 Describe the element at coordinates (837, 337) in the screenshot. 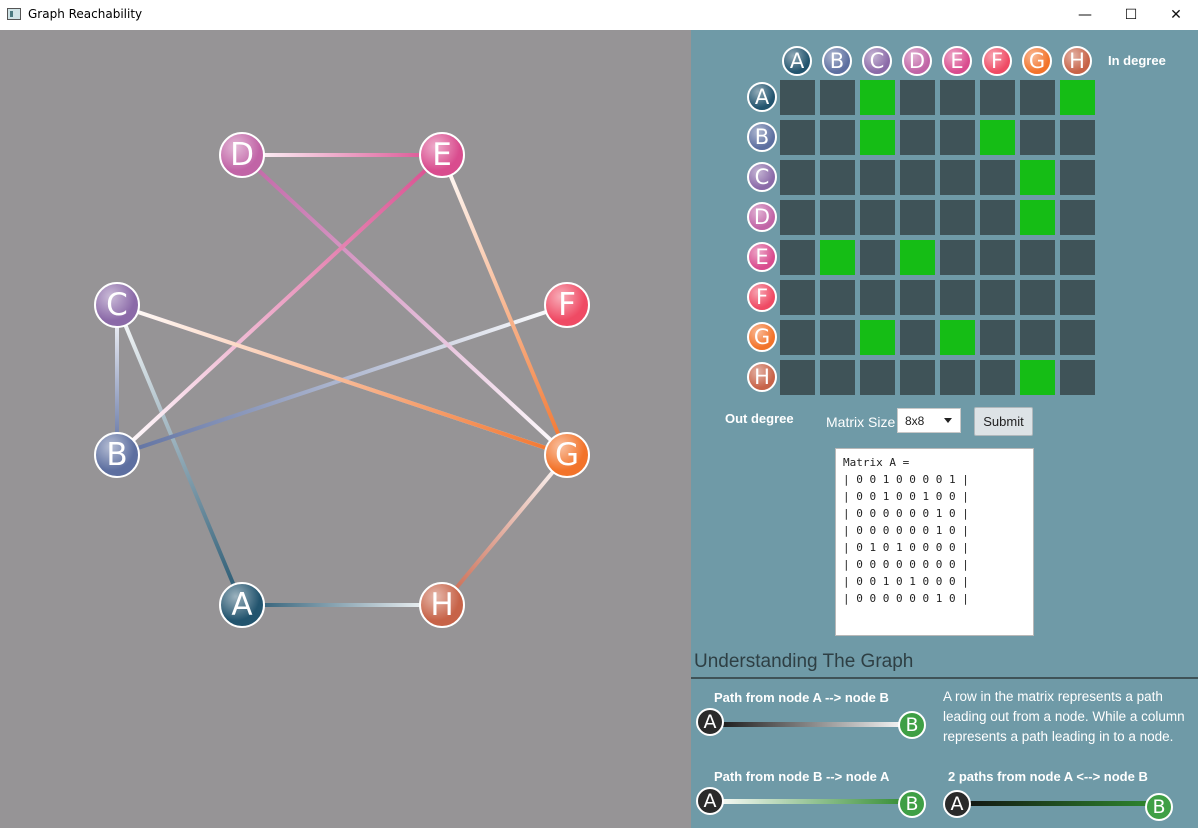

I see `matrix-cell-g-b` at that location.